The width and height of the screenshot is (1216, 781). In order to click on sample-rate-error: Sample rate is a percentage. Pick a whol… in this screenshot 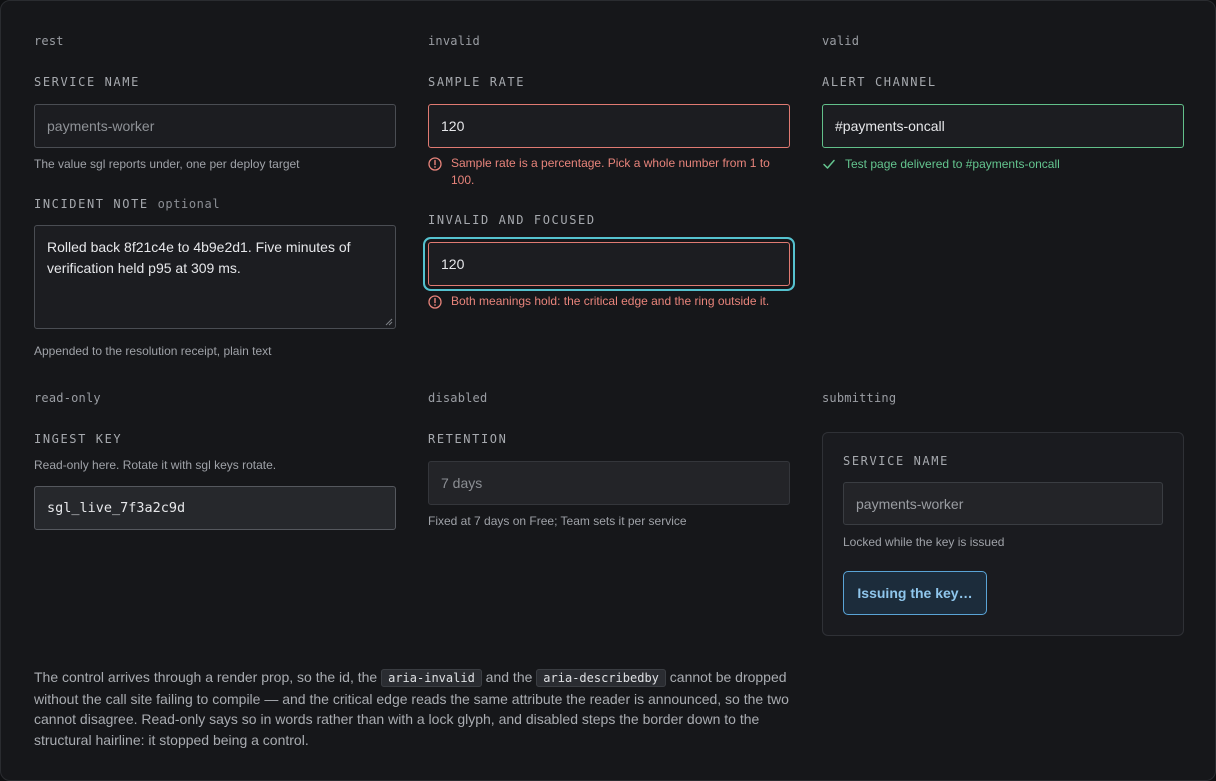, I will do `click(605, 172)`.